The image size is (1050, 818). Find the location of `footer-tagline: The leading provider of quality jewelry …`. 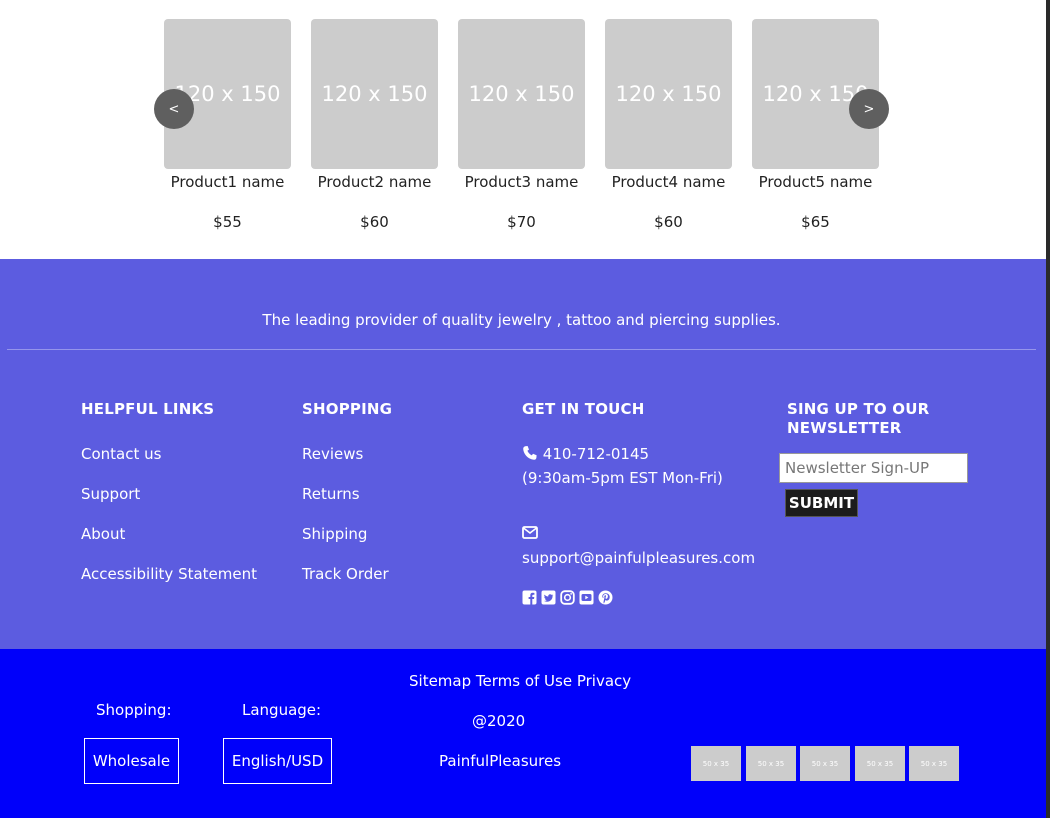

footer-tagline: The leading provider of quality jewelry … is located at coordinates (521, 320).